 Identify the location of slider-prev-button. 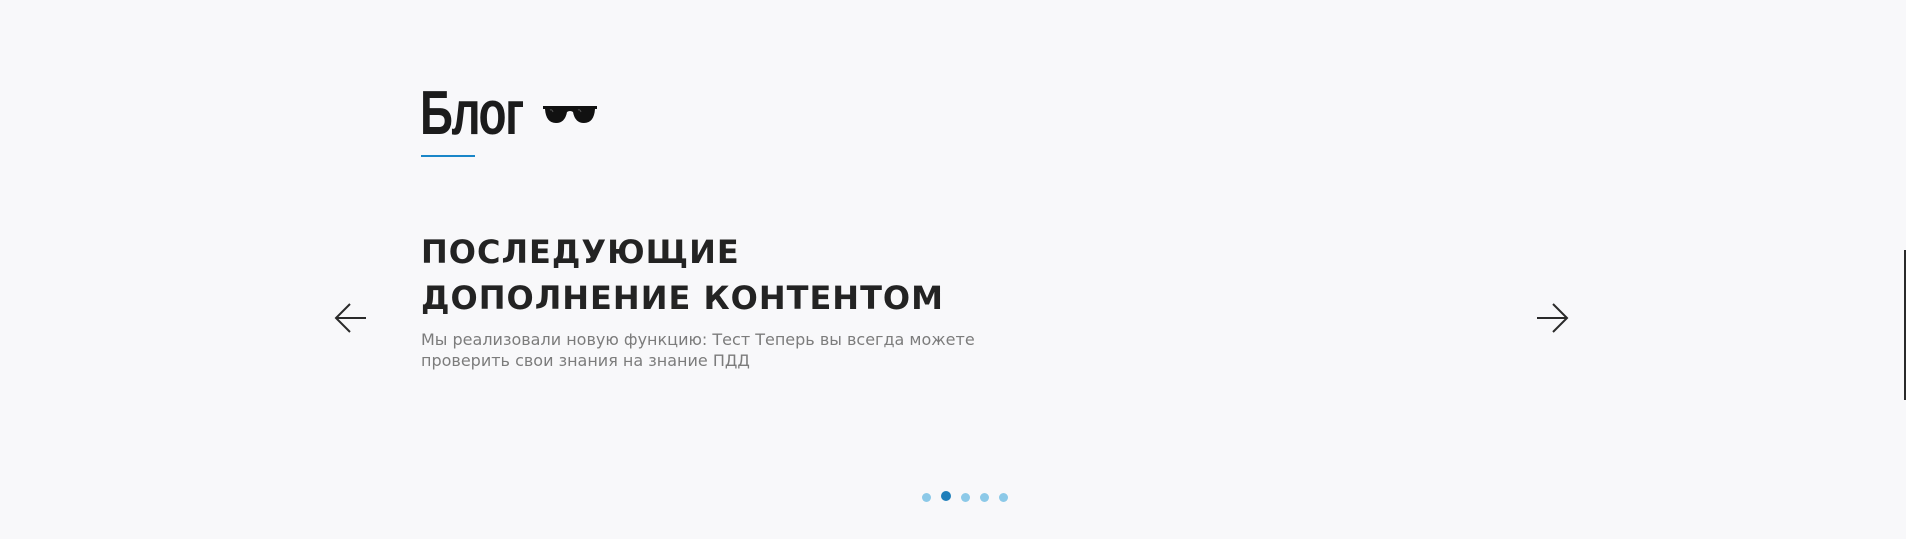
(351, 318).